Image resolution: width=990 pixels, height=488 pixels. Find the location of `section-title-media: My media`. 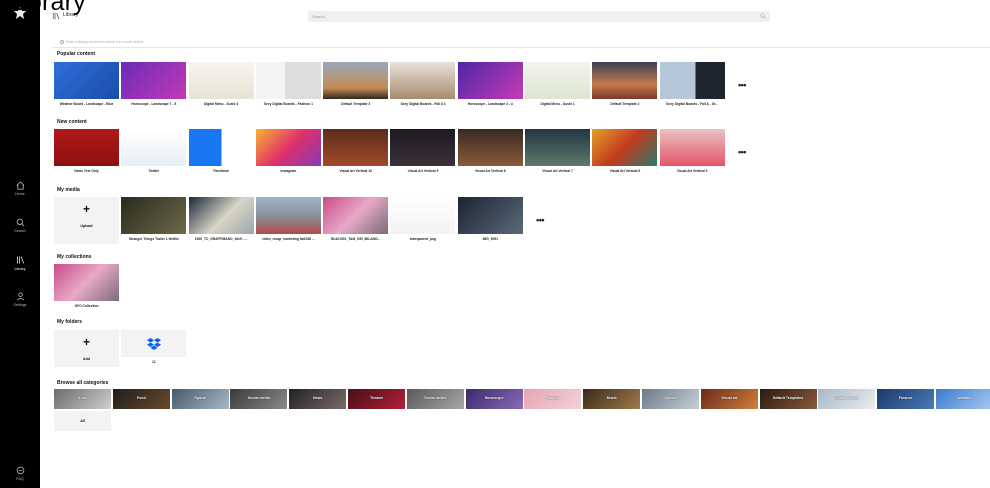

section-title-media: My media is located at coordinates (68, 190).